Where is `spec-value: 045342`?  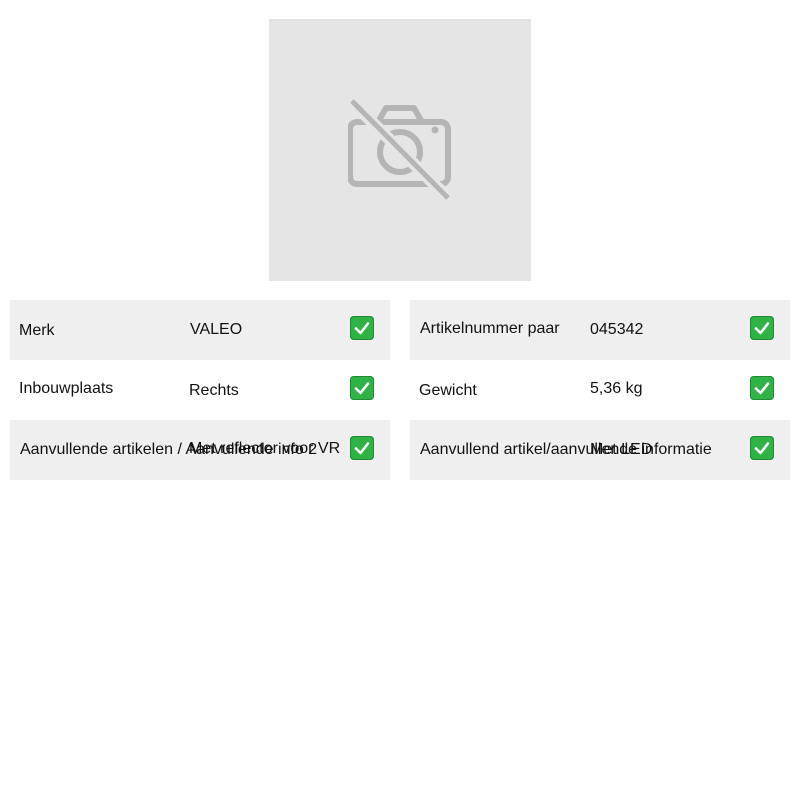 spec-value: 045342 is located at coordinates (617, 329).